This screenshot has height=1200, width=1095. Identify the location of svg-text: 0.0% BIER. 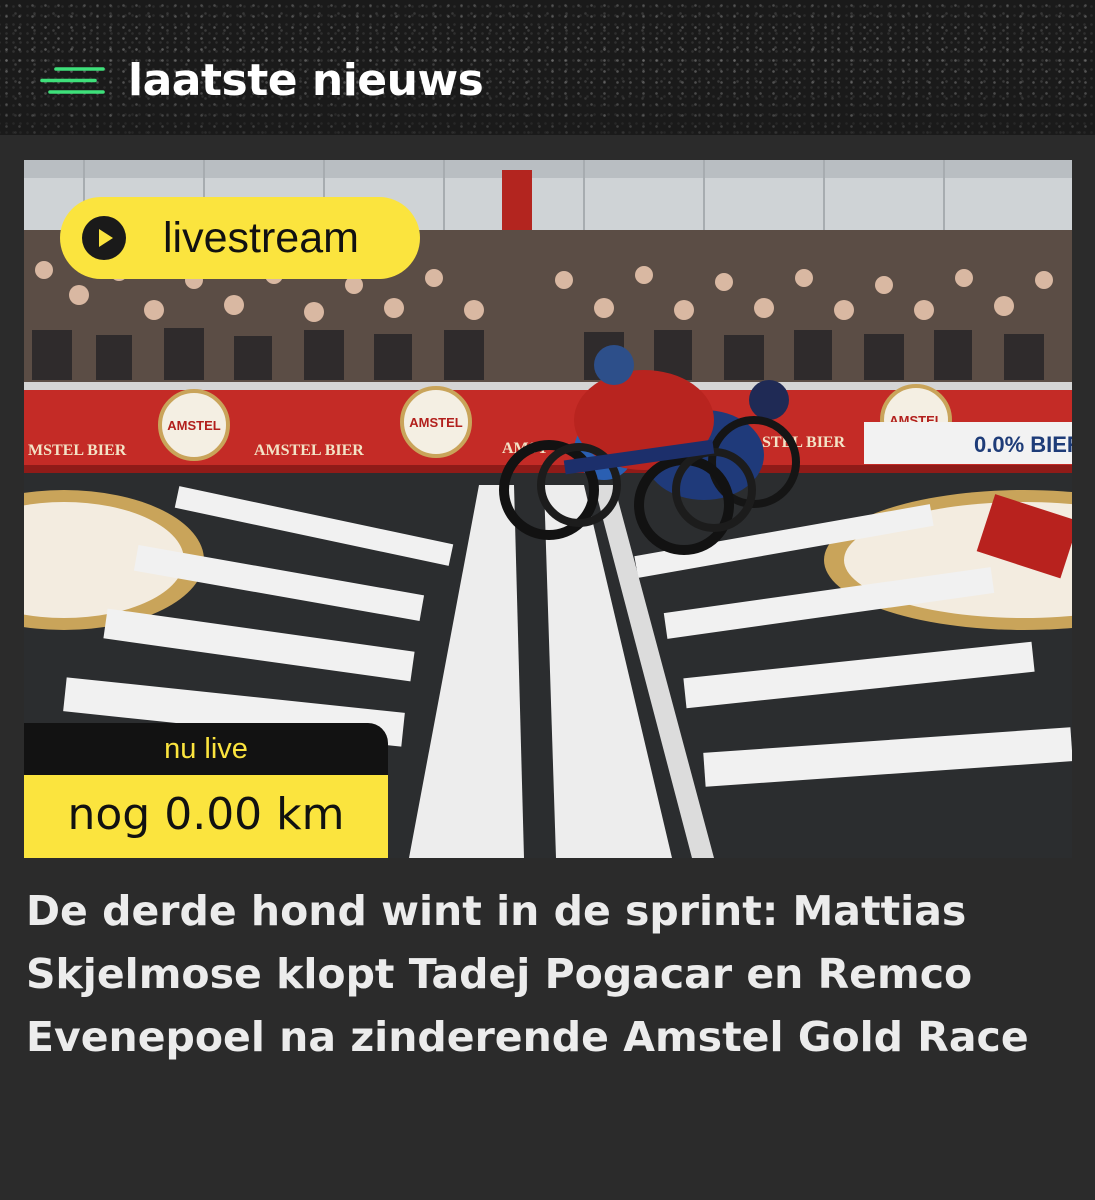
(1023, 444).